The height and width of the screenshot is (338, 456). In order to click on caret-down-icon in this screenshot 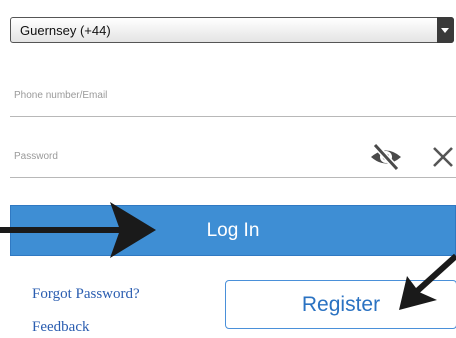, I will do `click(445, 30)`.